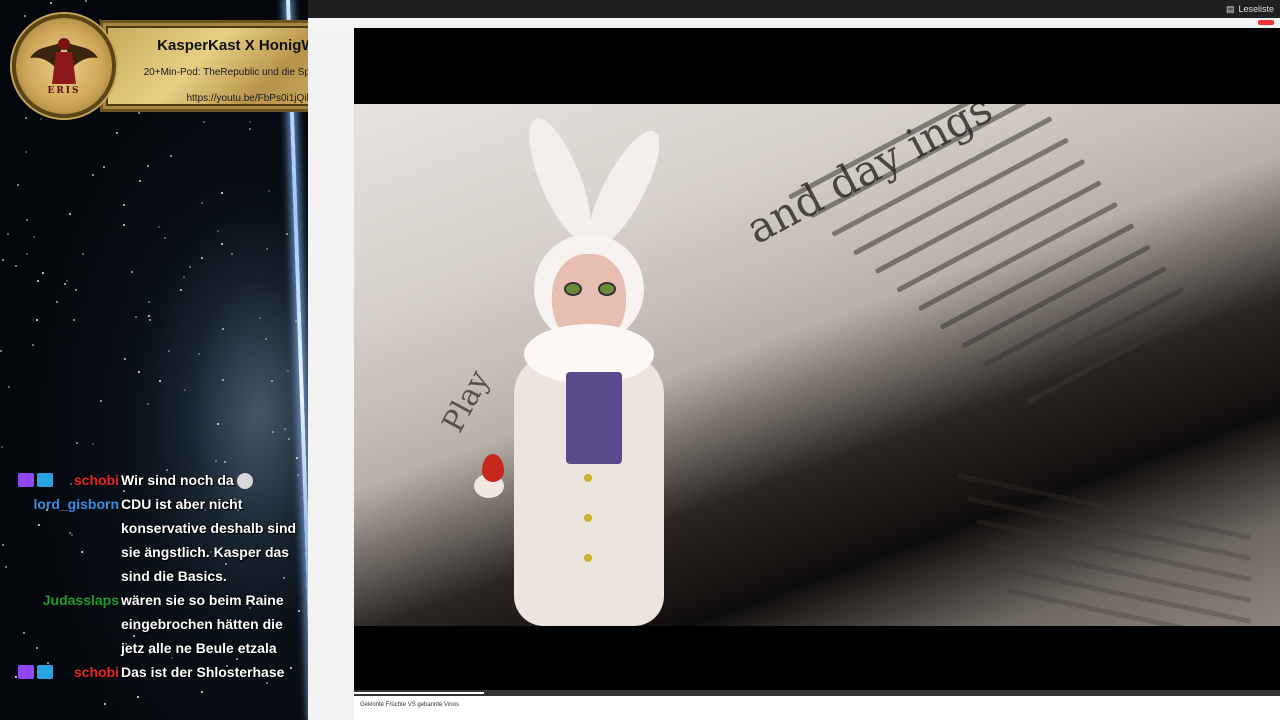 The height and width of the screenshot is (720, 1280). What do you see at coordinates (1256, 9) in the screenshot?
I see `reading-list-label: Leseliste` at bounding box center [1256, 9].